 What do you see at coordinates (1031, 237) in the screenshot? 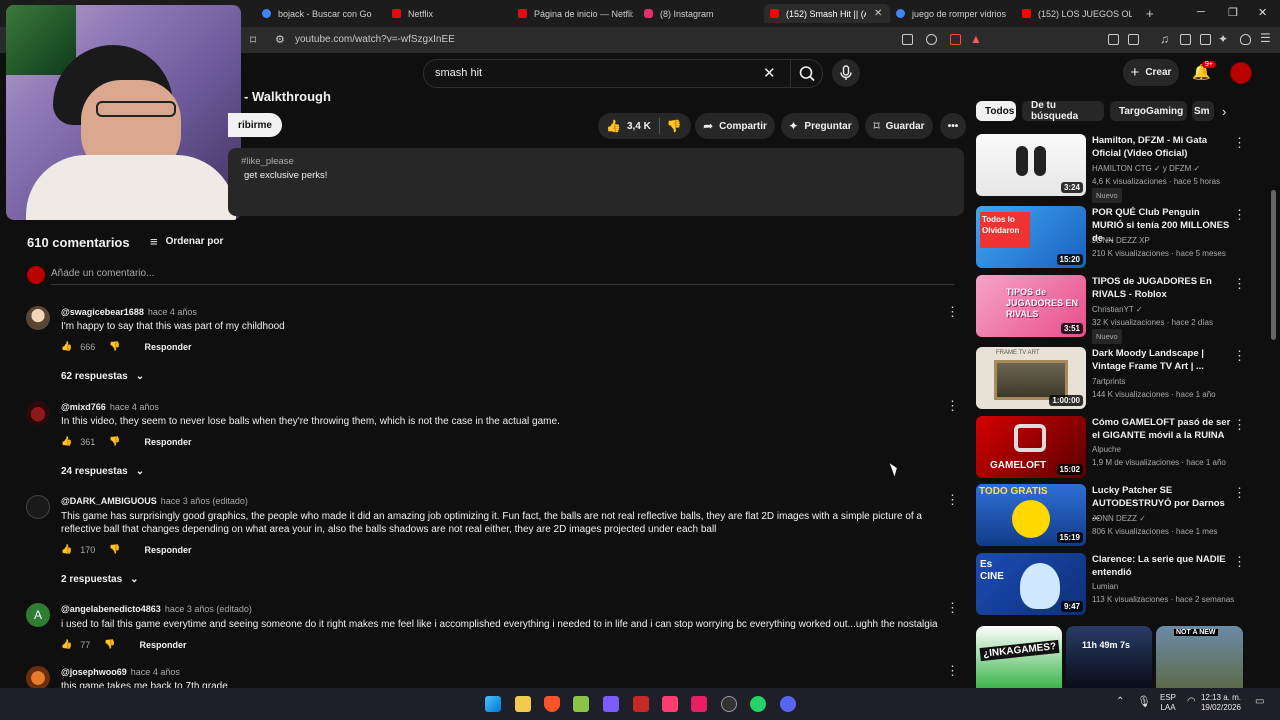
I see `video-thumbnail: Todos lo Olvidaron 15:20` at bounding box center [1031, 237].